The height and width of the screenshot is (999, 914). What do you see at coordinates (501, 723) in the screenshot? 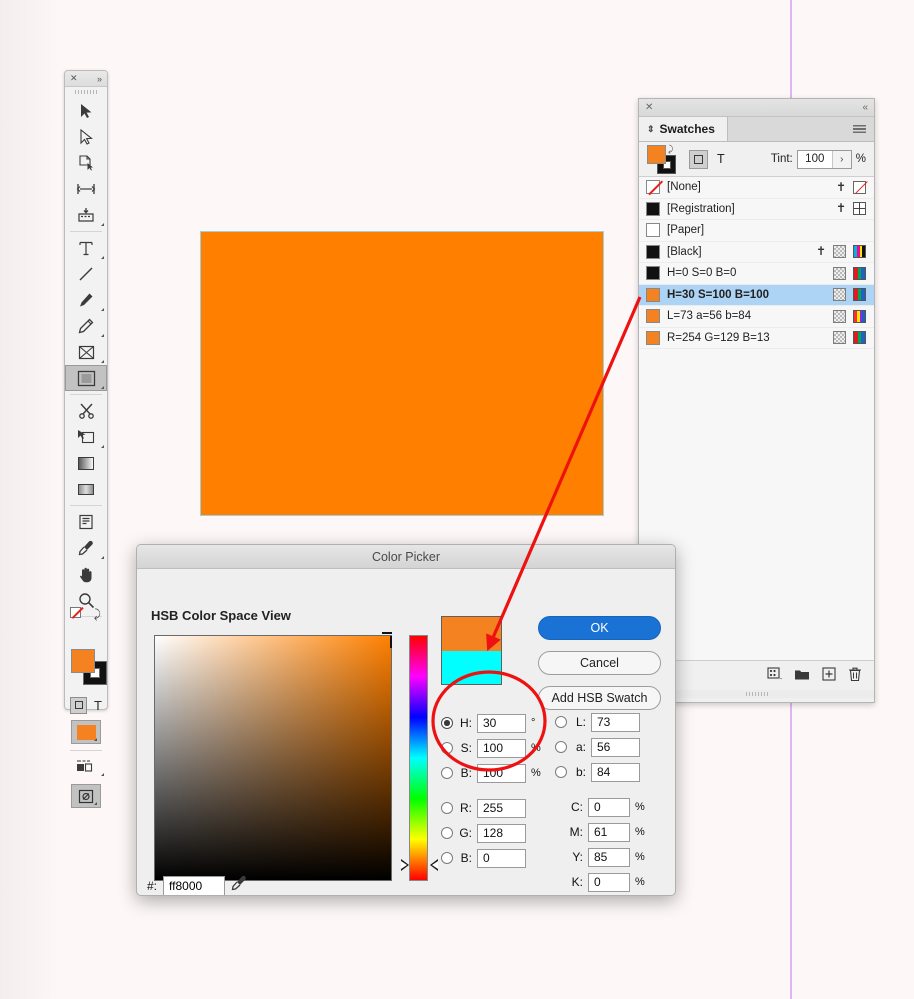
I see `color-field-input: 30` at bounding box center [501, 723].